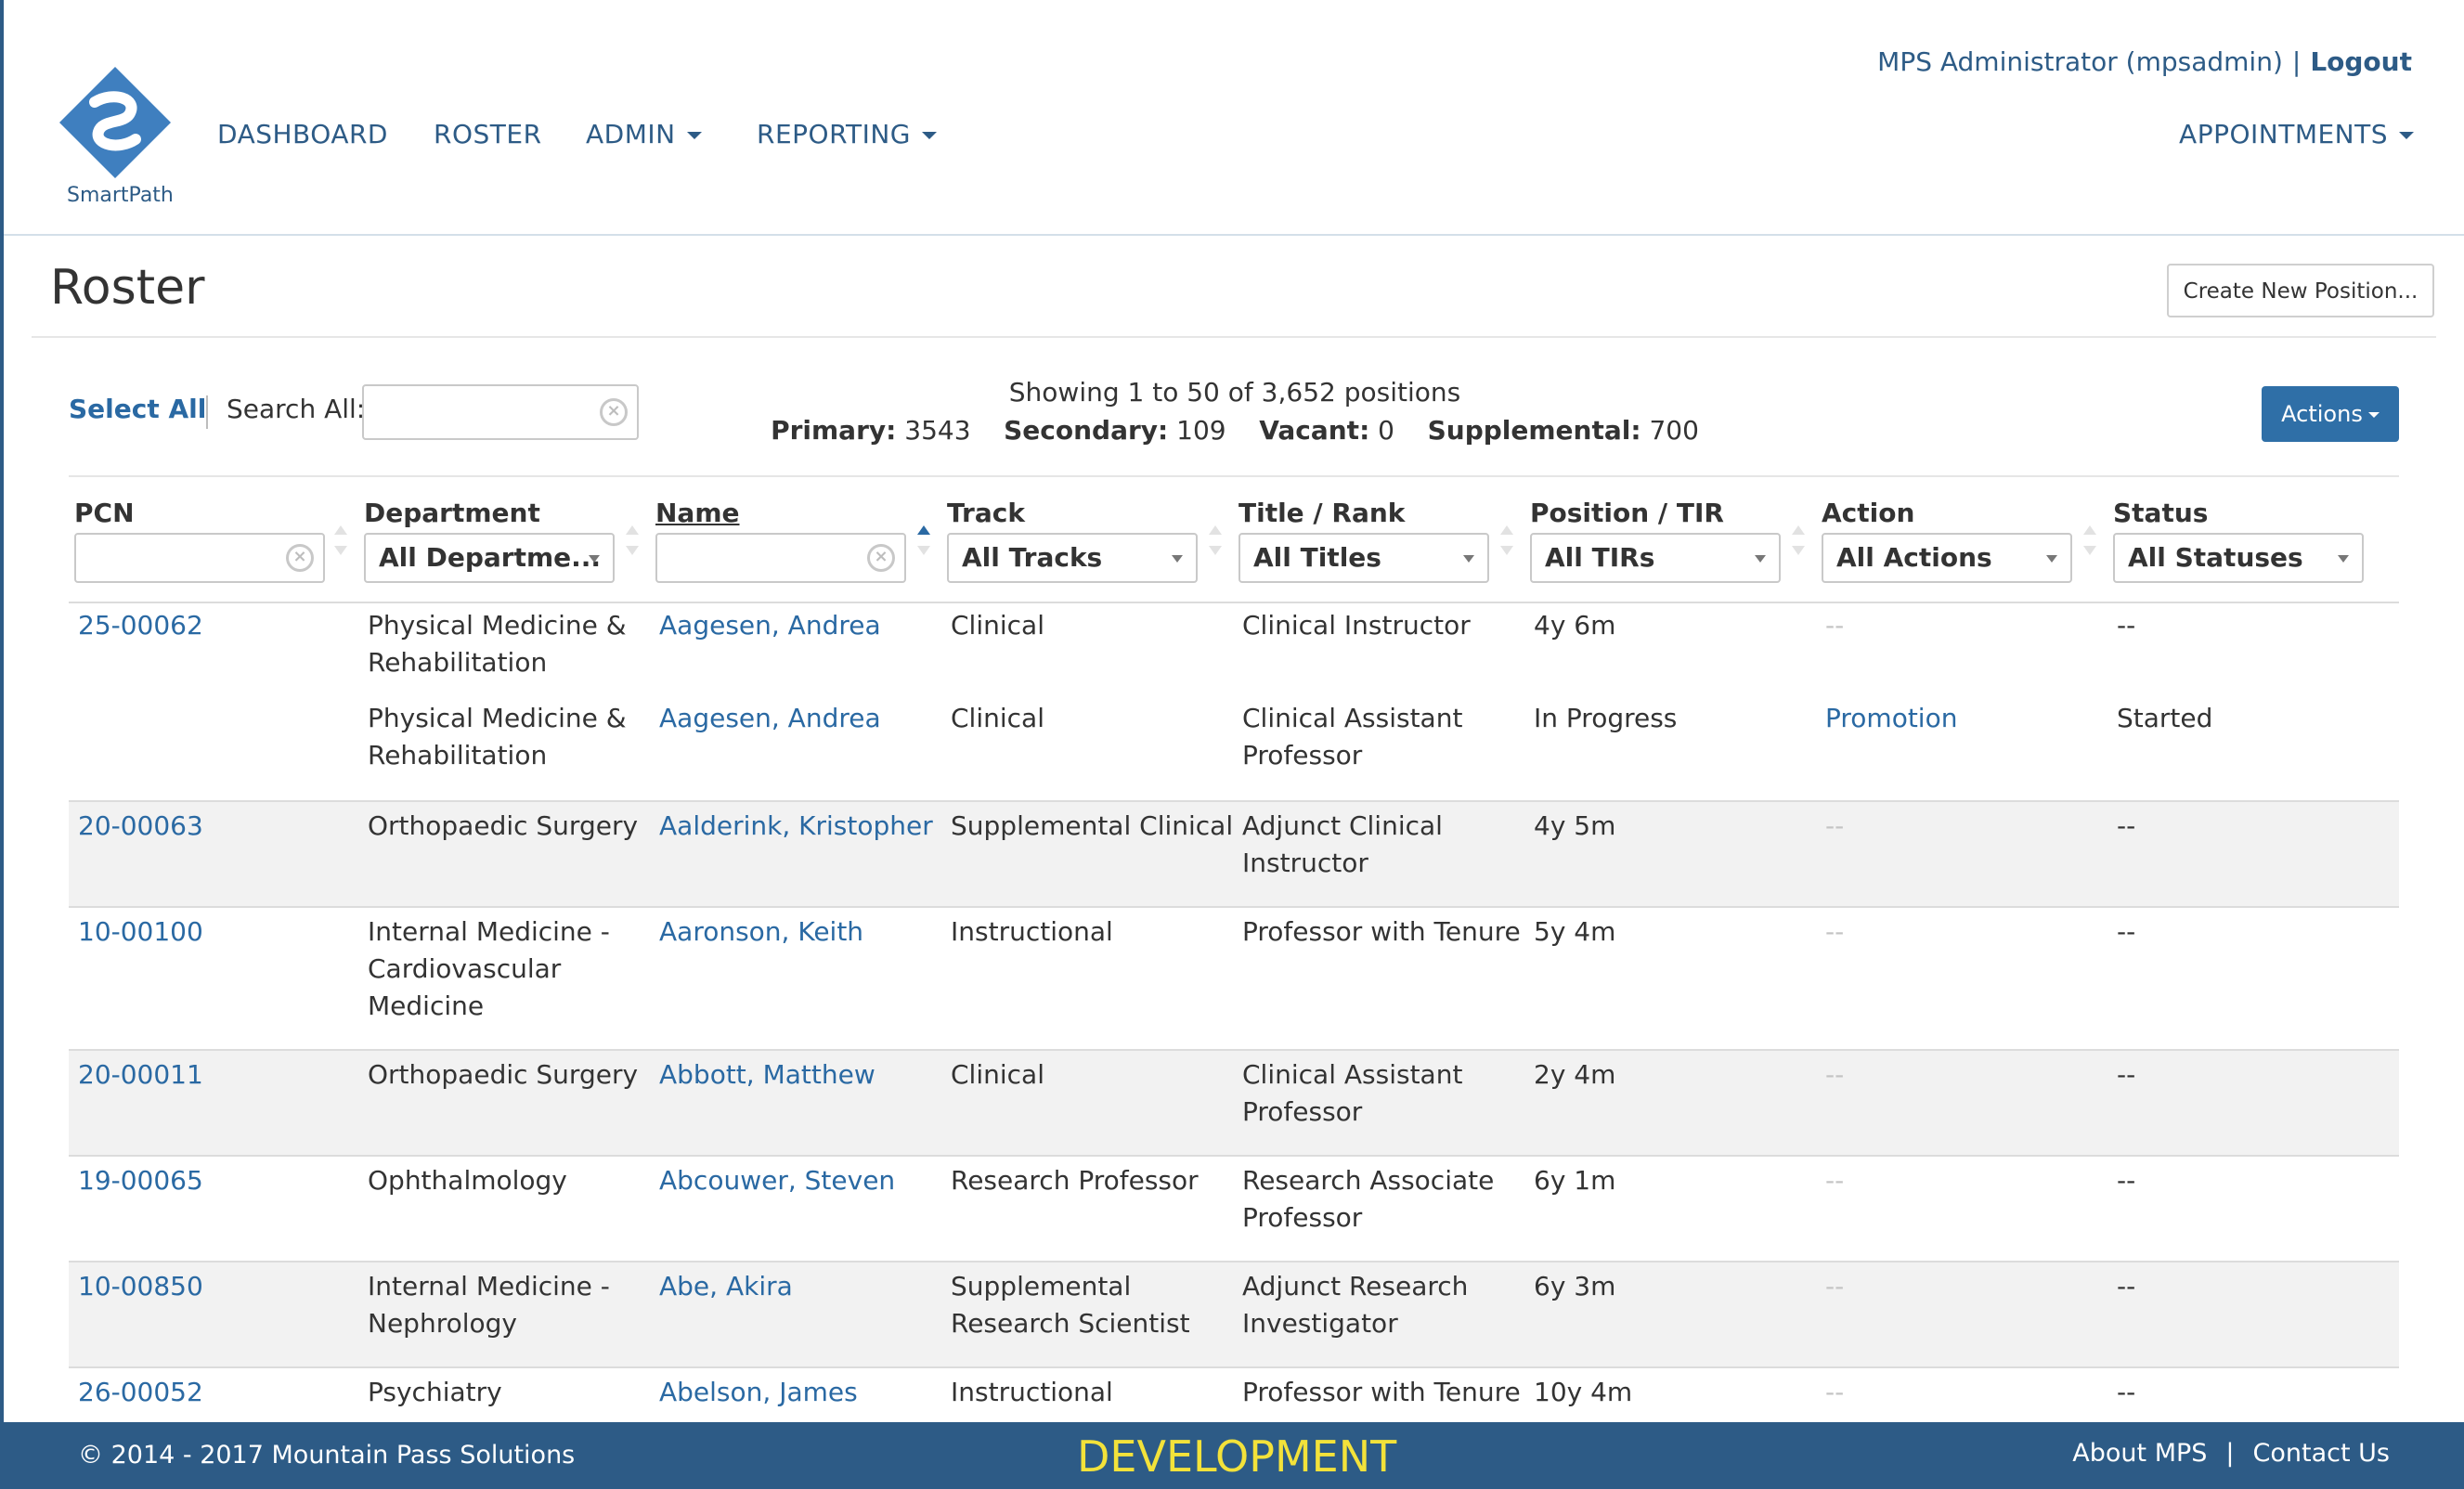 Image resolution: width=2464 pixels, height=1489 pixels. Describe the element at coordinates (467, 1180) in the screenshot. I see `department-cell: Ophthalmology` at that location.